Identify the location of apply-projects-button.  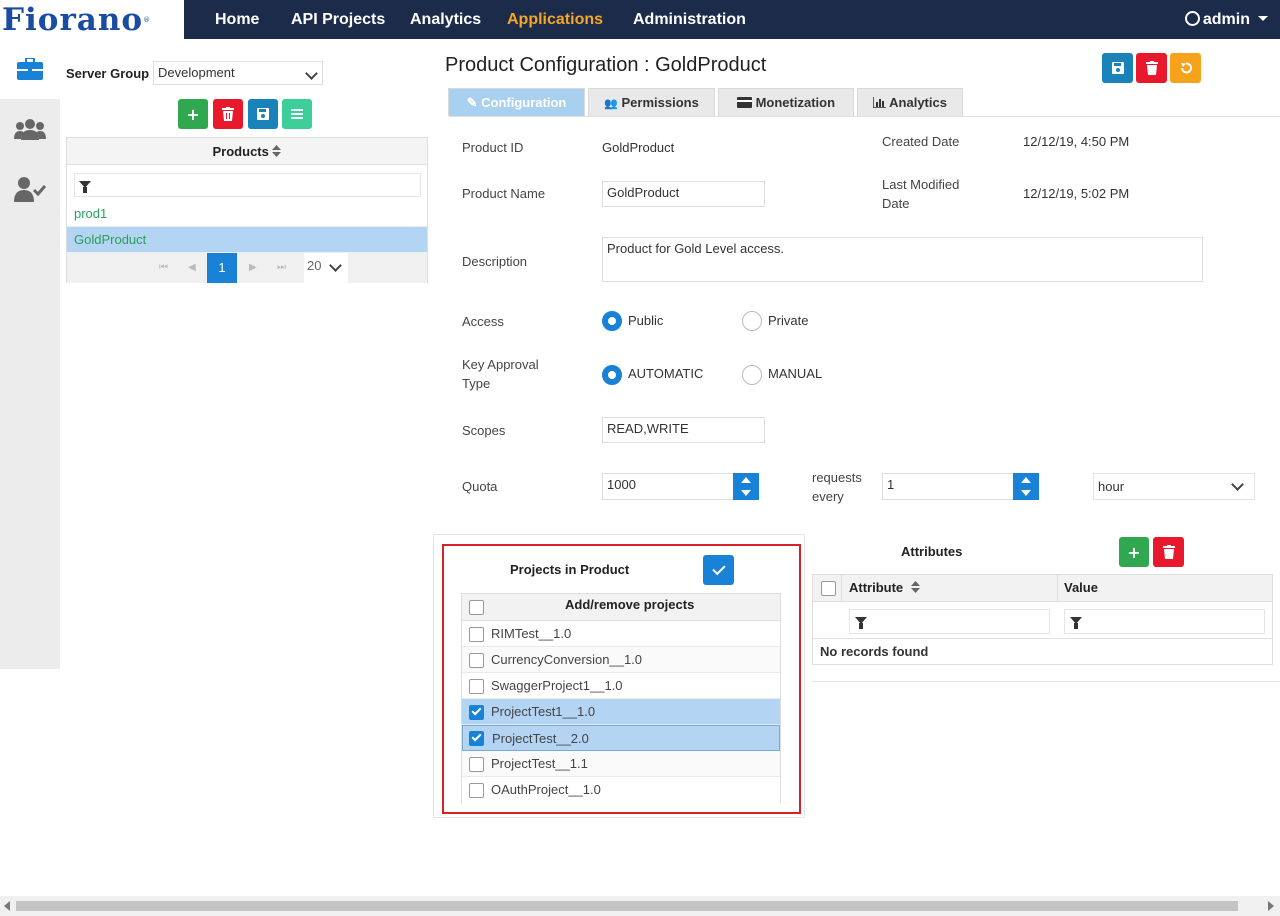
(718, 570).